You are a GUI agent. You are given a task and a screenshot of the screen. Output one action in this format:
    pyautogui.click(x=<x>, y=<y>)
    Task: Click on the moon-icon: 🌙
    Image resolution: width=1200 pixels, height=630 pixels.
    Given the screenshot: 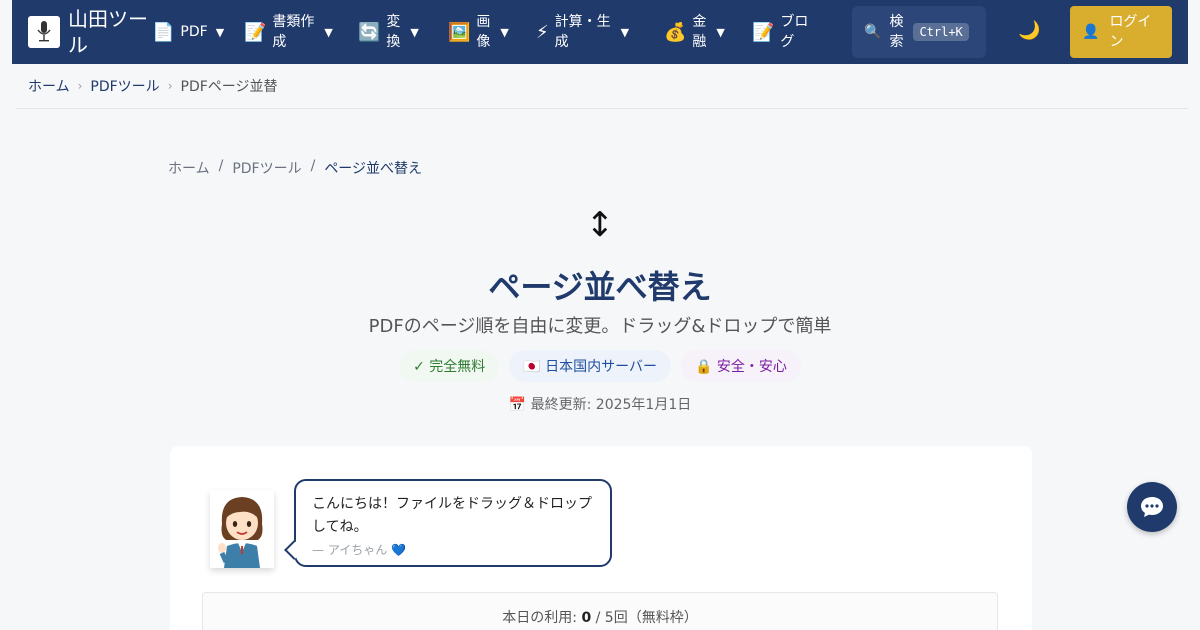 What is the action you would take?
    pyautogui.click(x=1029, y=30)
    